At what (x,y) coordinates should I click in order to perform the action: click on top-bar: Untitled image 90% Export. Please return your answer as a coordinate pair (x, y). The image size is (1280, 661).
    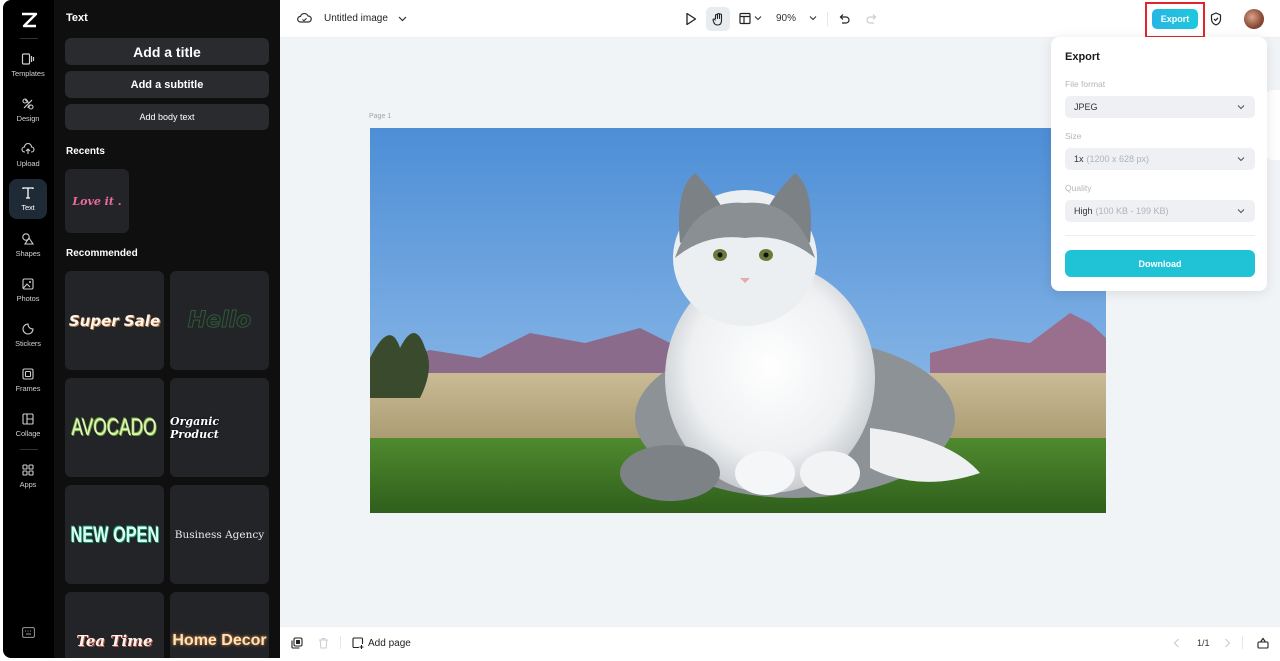
    Looking at the image, I should click on (780, 19).